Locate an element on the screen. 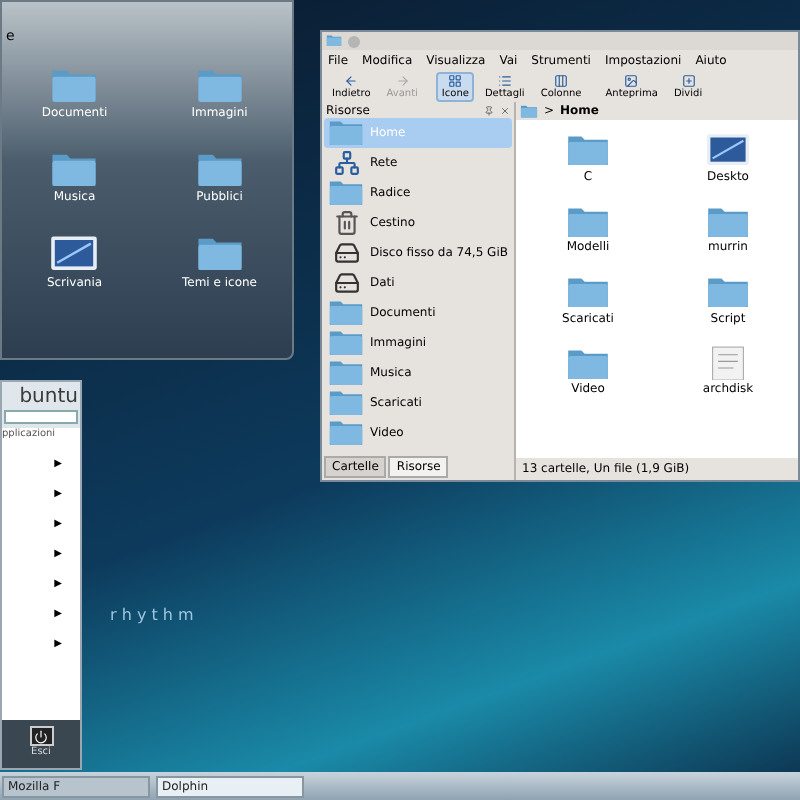 The image size is (800, 800). trash-icon is located at coordinates (346, 223).